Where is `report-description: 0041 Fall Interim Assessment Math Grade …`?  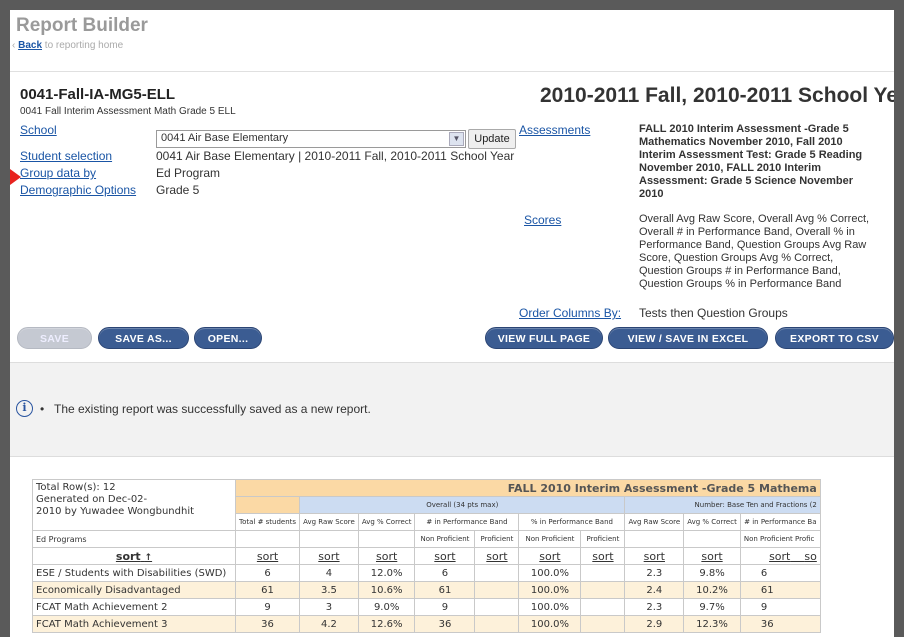 report-description: 0041 Fall Interim Assessment Math Grade … is located at coordinates (128, 111).